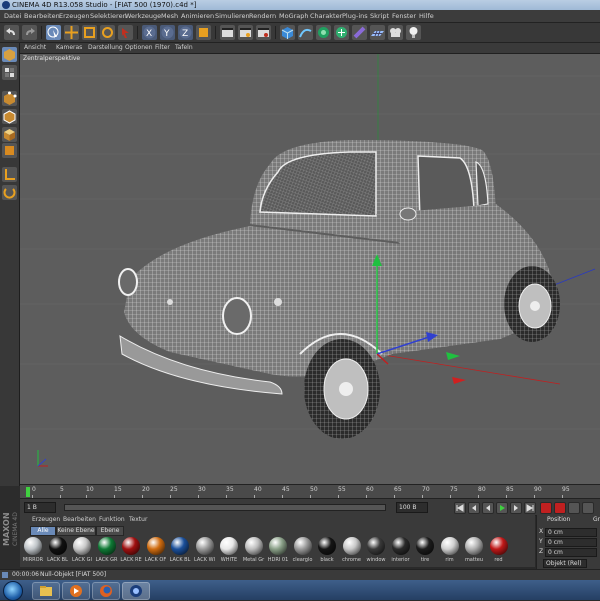  I want to click on undo-icon, so click(11, 32).